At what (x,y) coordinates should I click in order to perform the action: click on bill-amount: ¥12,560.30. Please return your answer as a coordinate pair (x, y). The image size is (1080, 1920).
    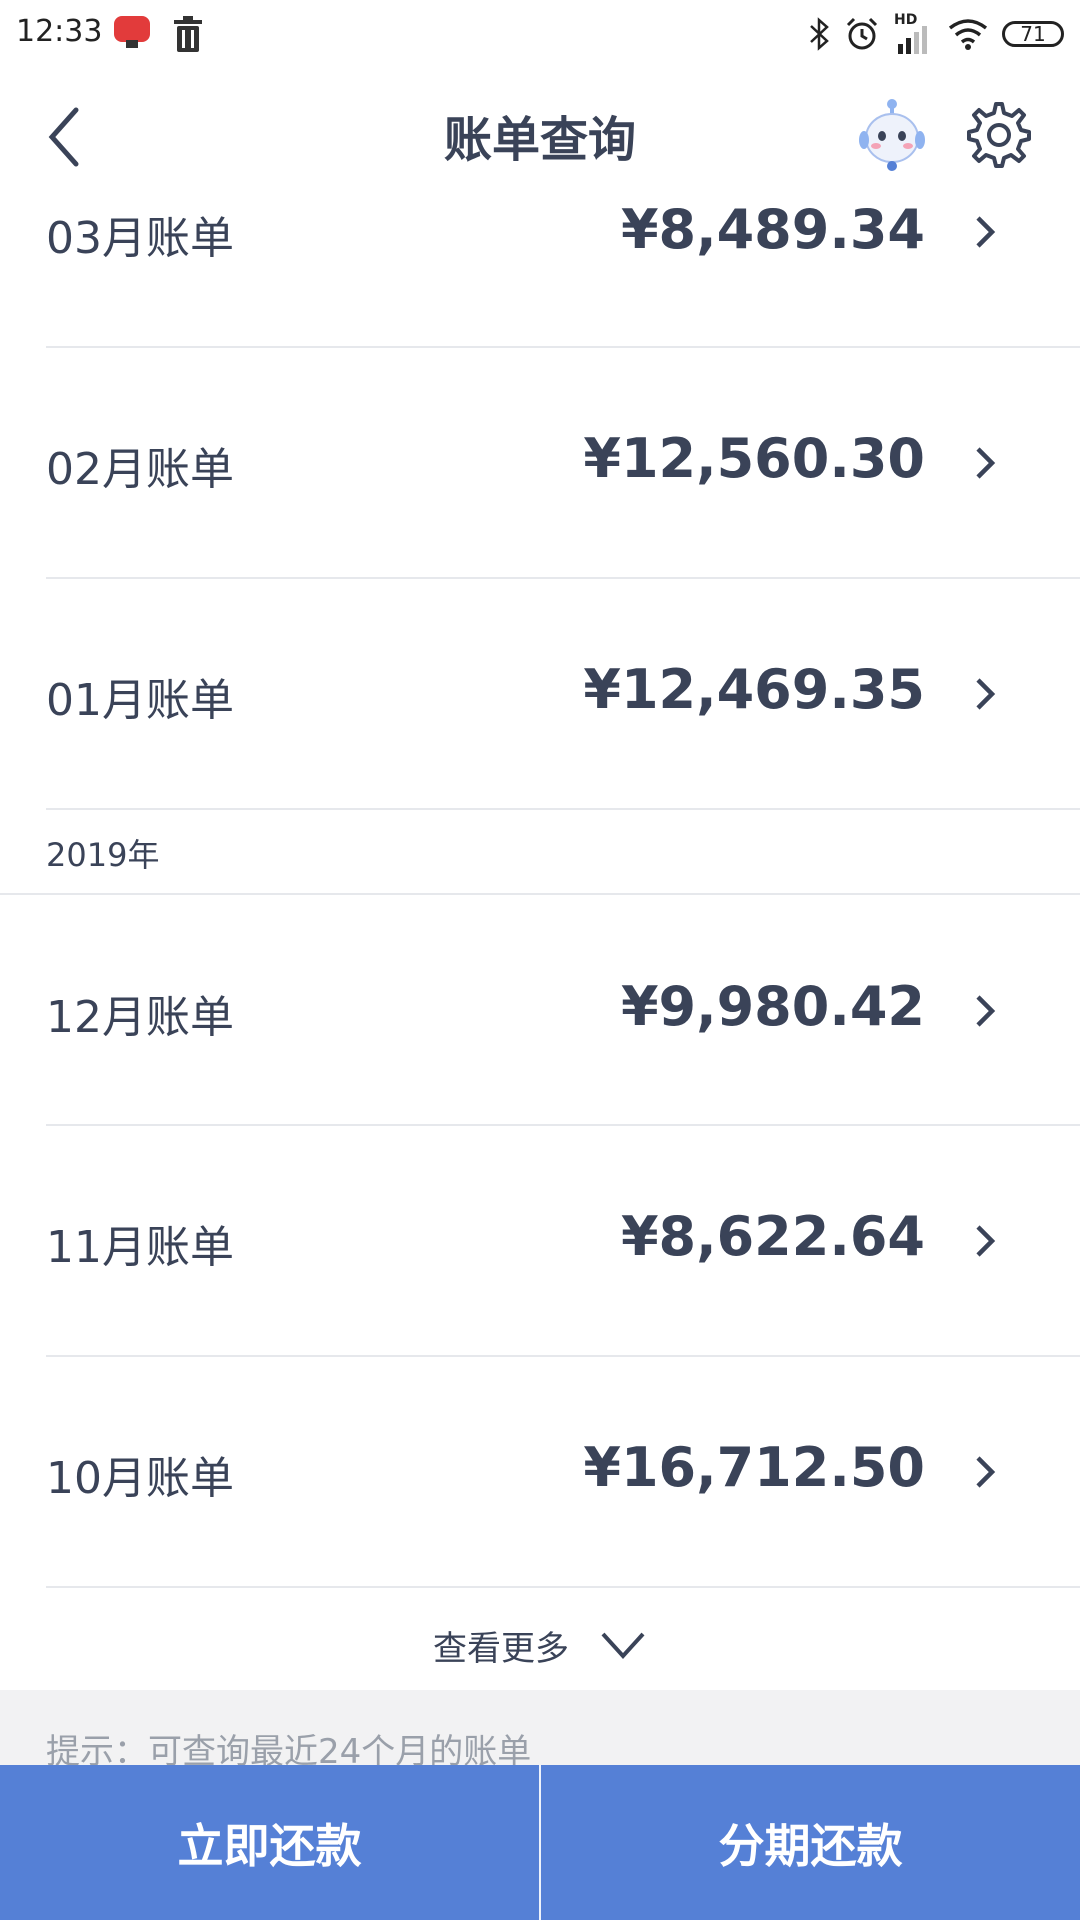
    Looking at the image, I should click on (754, 458).